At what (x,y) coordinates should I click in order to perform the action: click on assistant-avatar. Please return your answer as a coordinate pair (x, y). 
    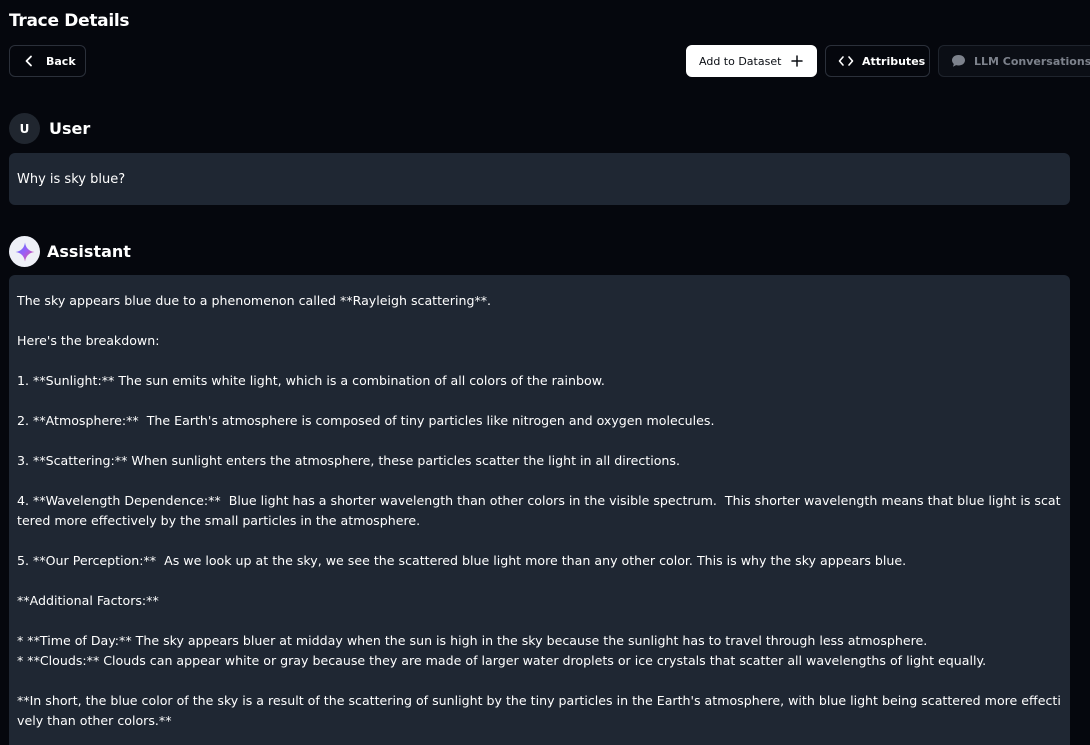
    Looking at the image, I should click on (24, 251).